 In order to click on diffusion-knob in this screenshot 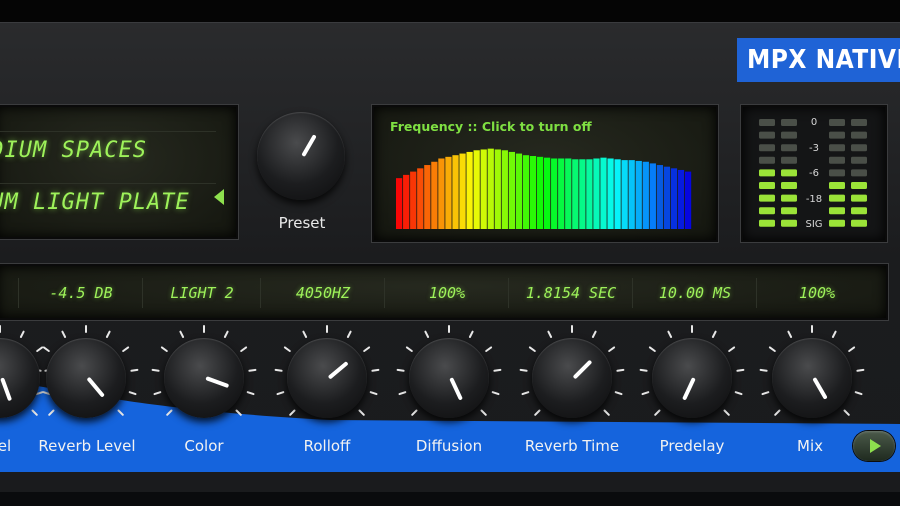, I will do `click(449, 378)`.